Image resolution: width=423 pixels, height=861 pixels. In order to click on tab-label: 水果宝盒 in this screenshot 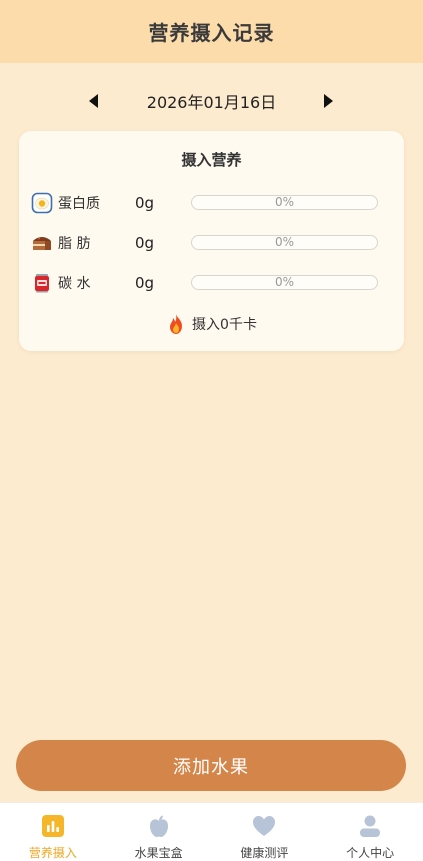, I will do `click(158, 853)`.